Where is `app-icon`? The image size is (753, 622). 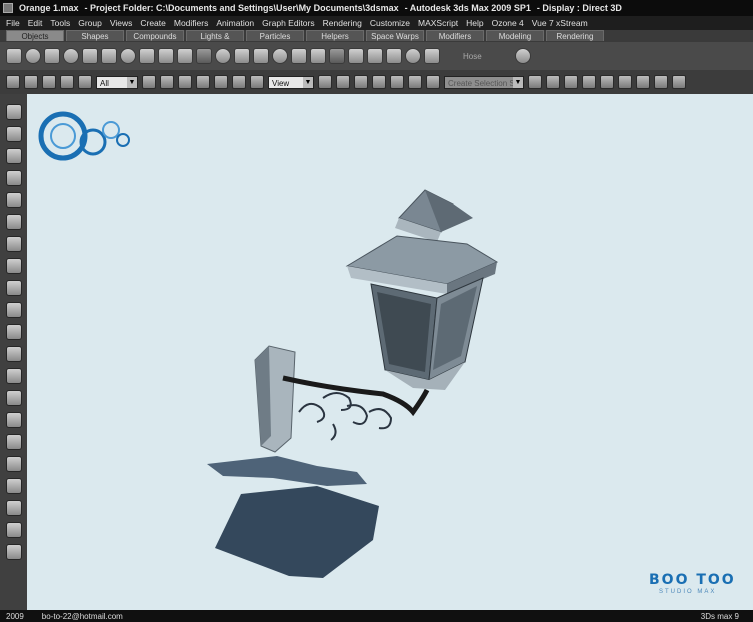 app-icon is located at coordinates (8, 8).